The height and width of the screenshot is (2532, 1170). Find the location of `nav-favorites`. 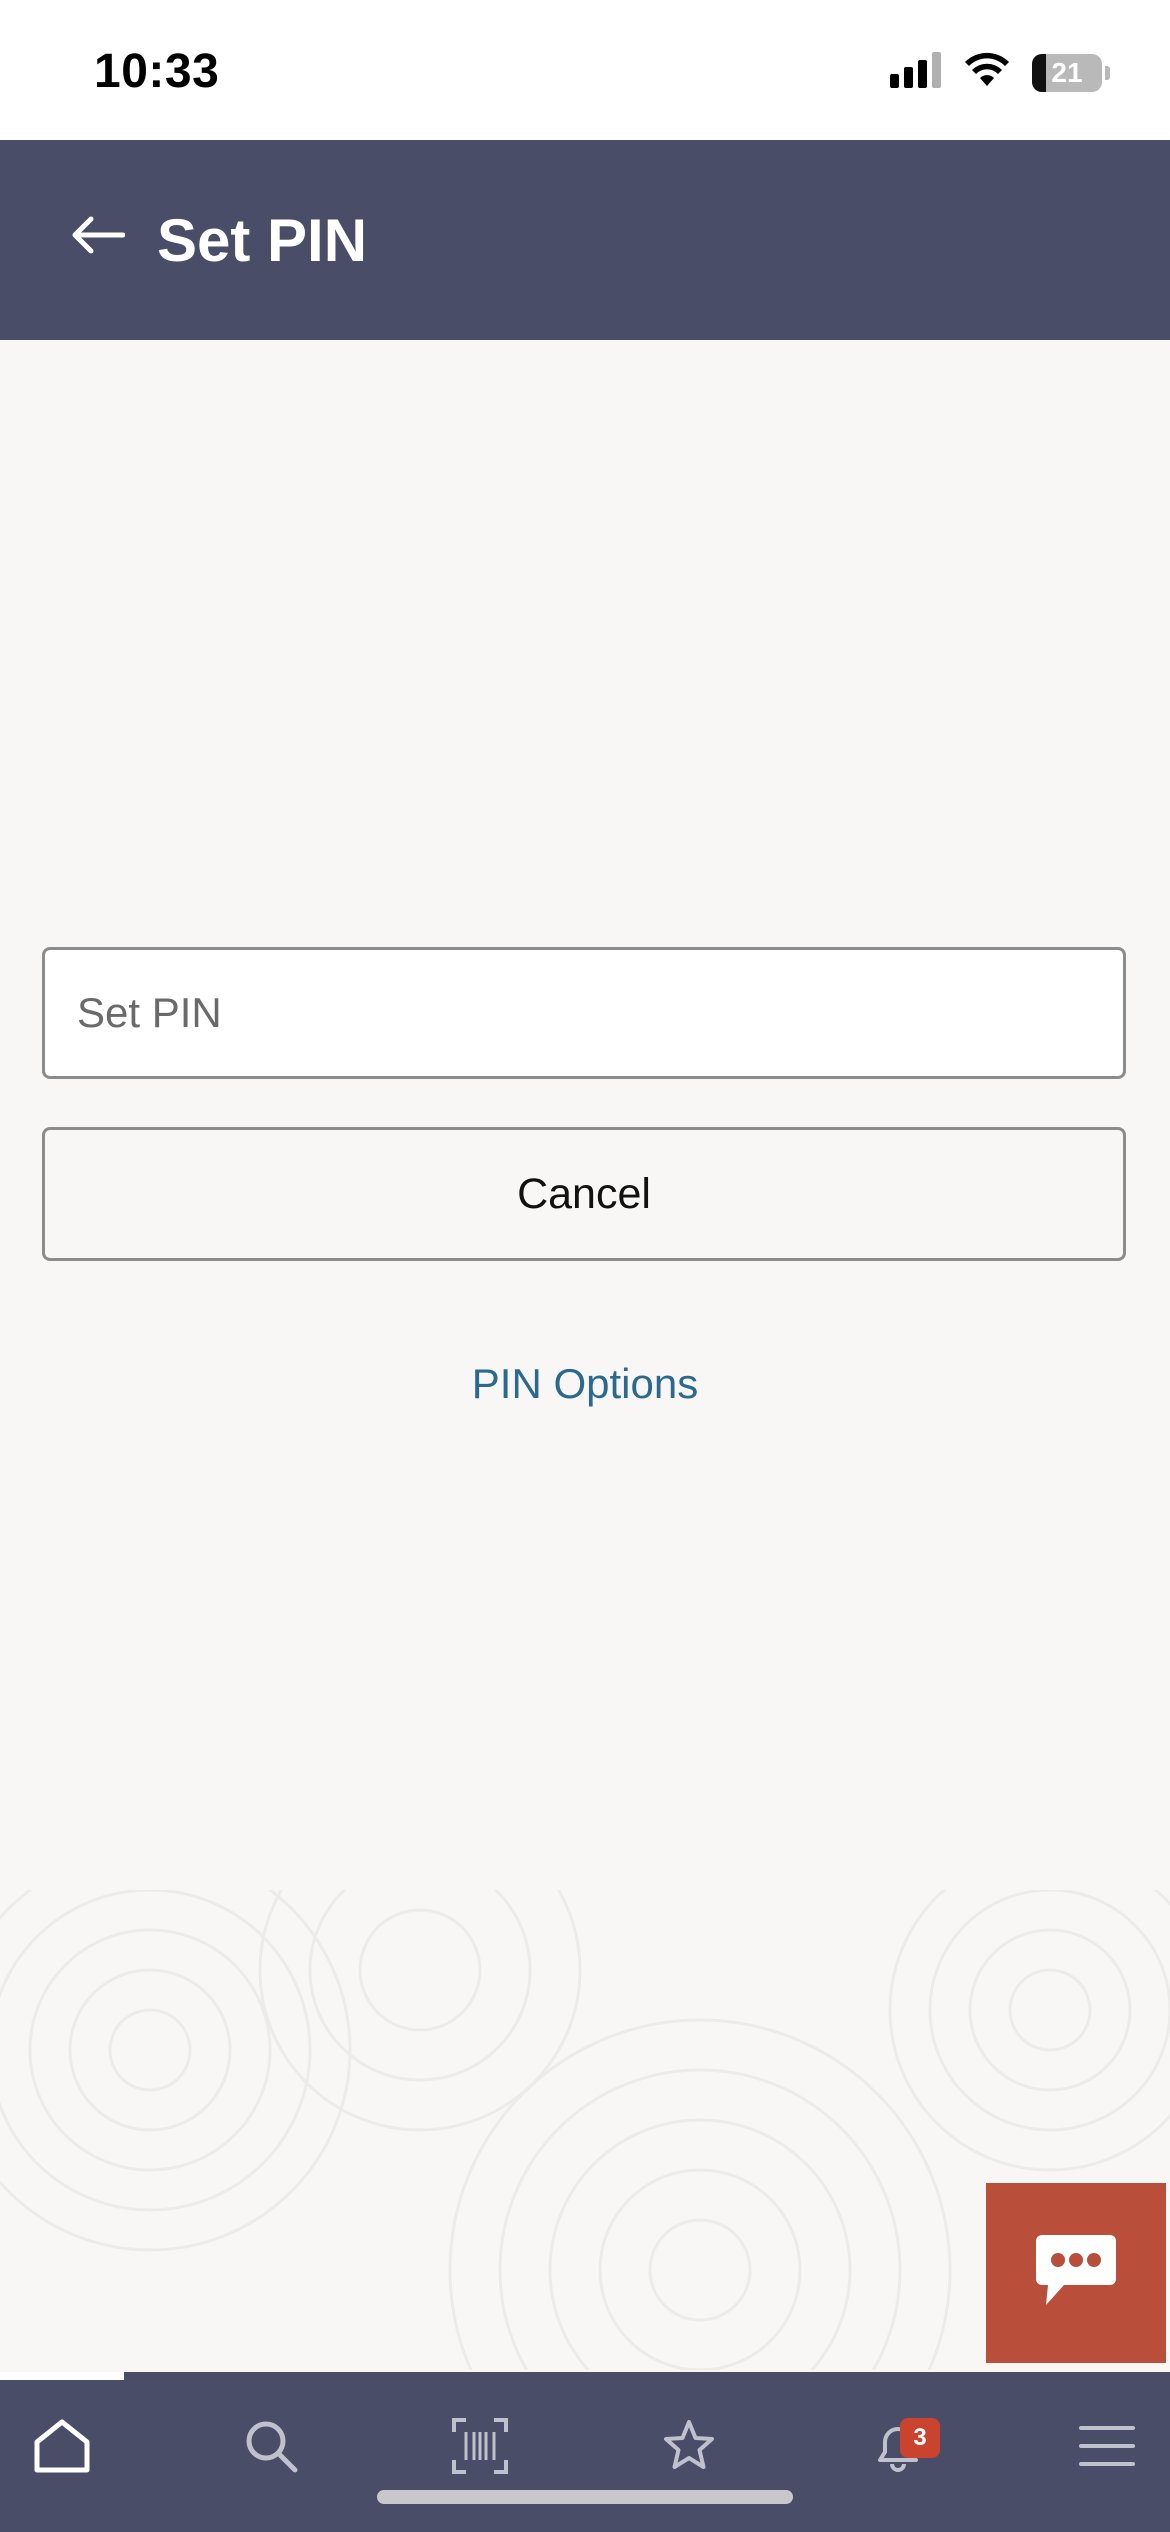

nav-favorites is located at coordinates (689, 2448).